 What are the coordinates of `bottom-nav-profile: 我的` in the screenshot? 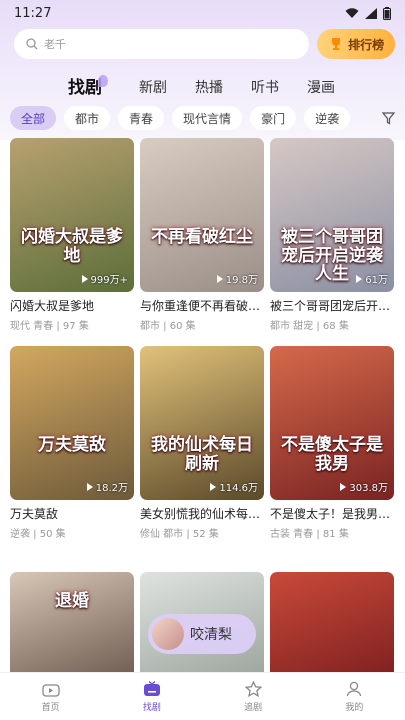 It's located at (354, 696).